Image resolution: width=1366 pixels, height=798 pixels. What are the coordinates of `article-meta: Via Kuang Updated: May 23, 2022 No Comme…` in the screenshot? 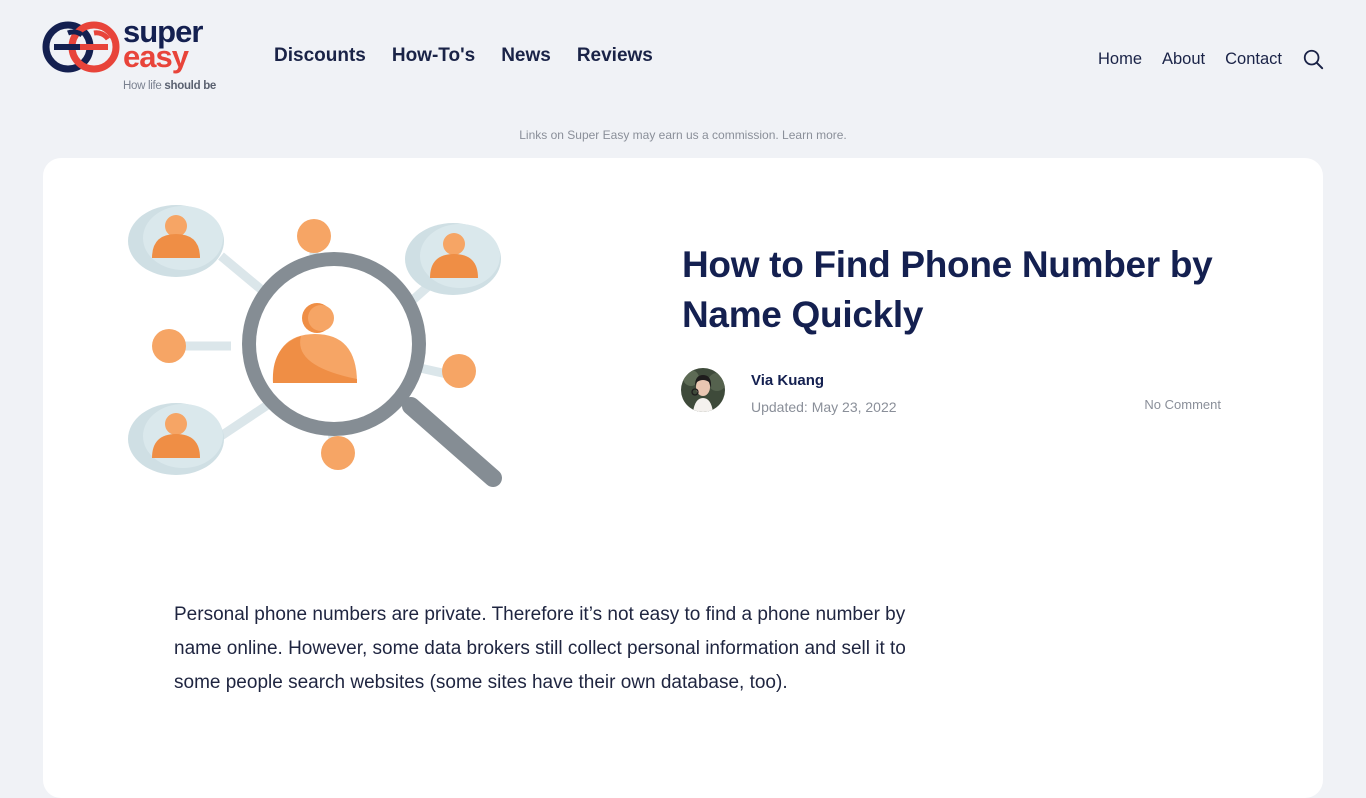 It's located at (951, 393).